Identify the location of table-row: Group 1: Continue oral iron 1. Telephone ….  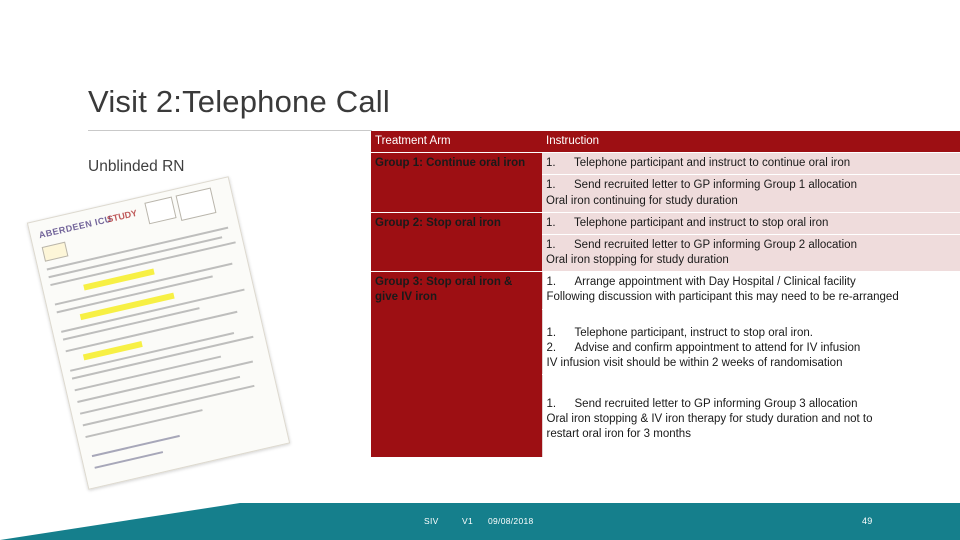
(665, 182).